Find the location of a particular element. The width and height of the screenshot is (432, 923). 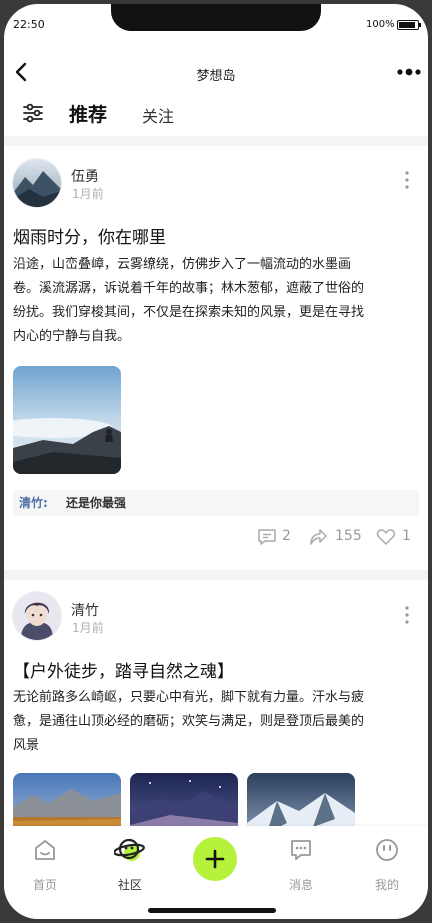

planet-icon is located at coordinates (129, 849).